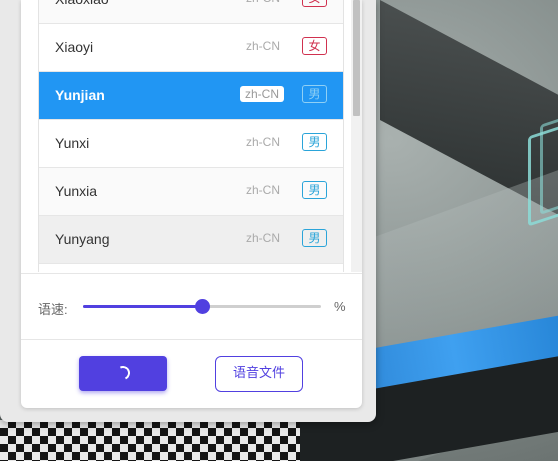  What do you see at coordinates (142, 306) in the screenshot?
I see `slider-fill` at bounding box center [142, 306].